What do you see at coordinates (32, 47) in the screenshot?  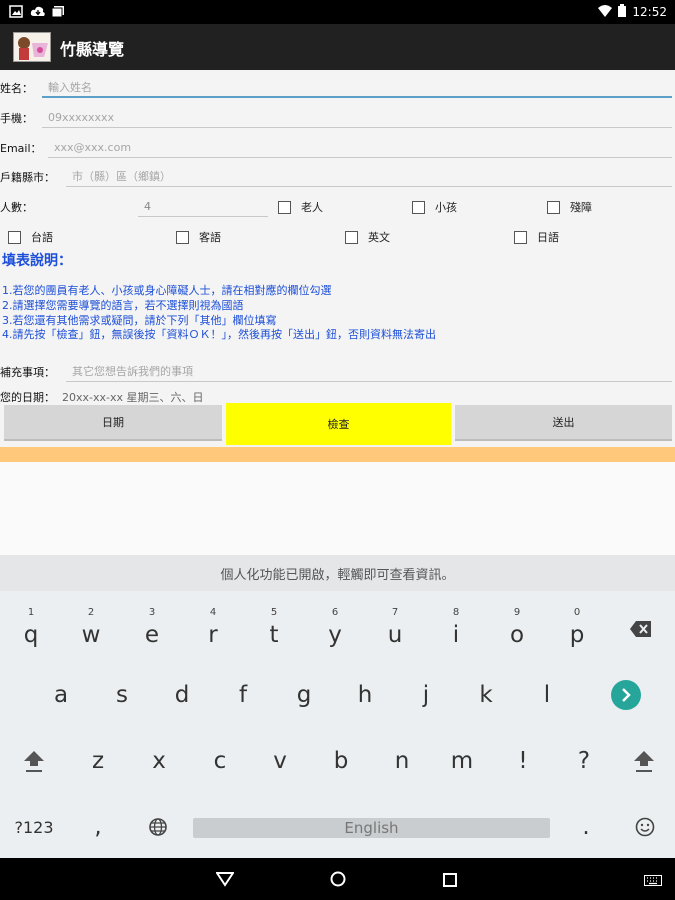 I see `app-logo` at bounding box center [32, 47].